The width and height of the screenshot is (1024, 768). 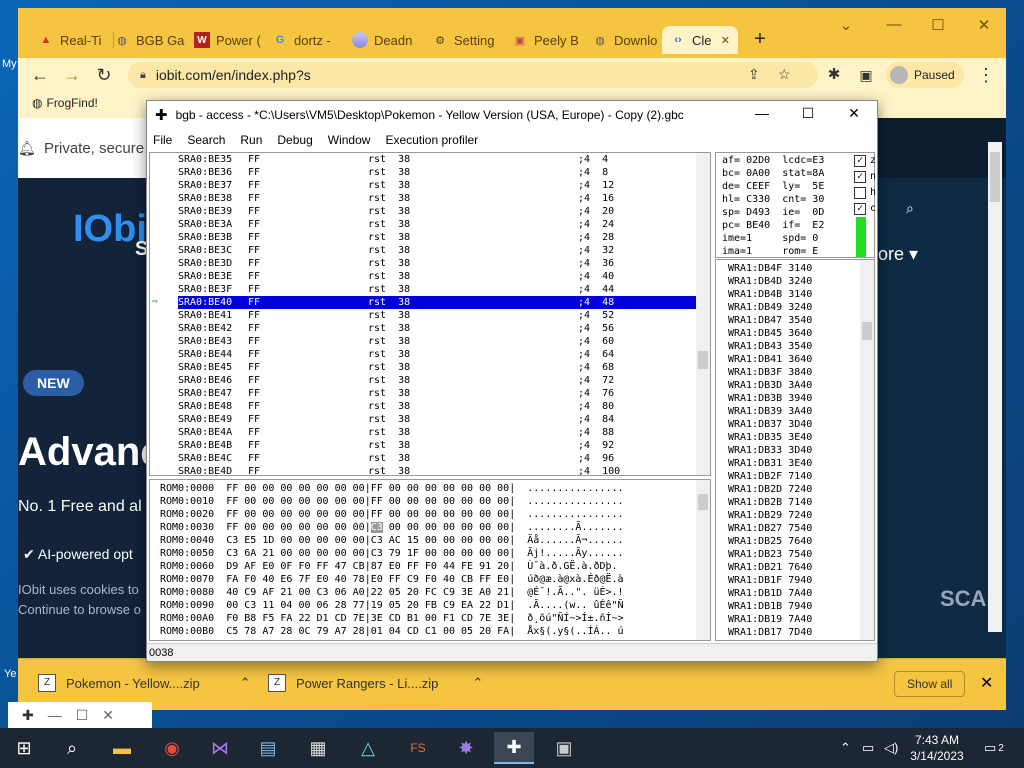 What do you see at coordinates (268, 748) in the screenshot?
I see `computer-icon: ▤` at bounding box center [268, 748].